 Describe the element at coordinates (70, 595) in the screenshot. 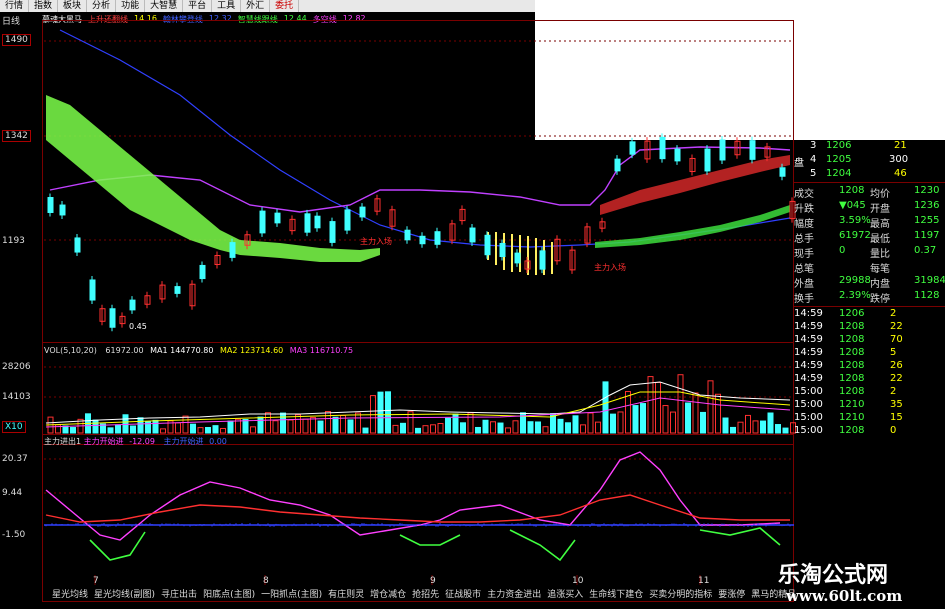

I see `tab: 星光均线` at that location.